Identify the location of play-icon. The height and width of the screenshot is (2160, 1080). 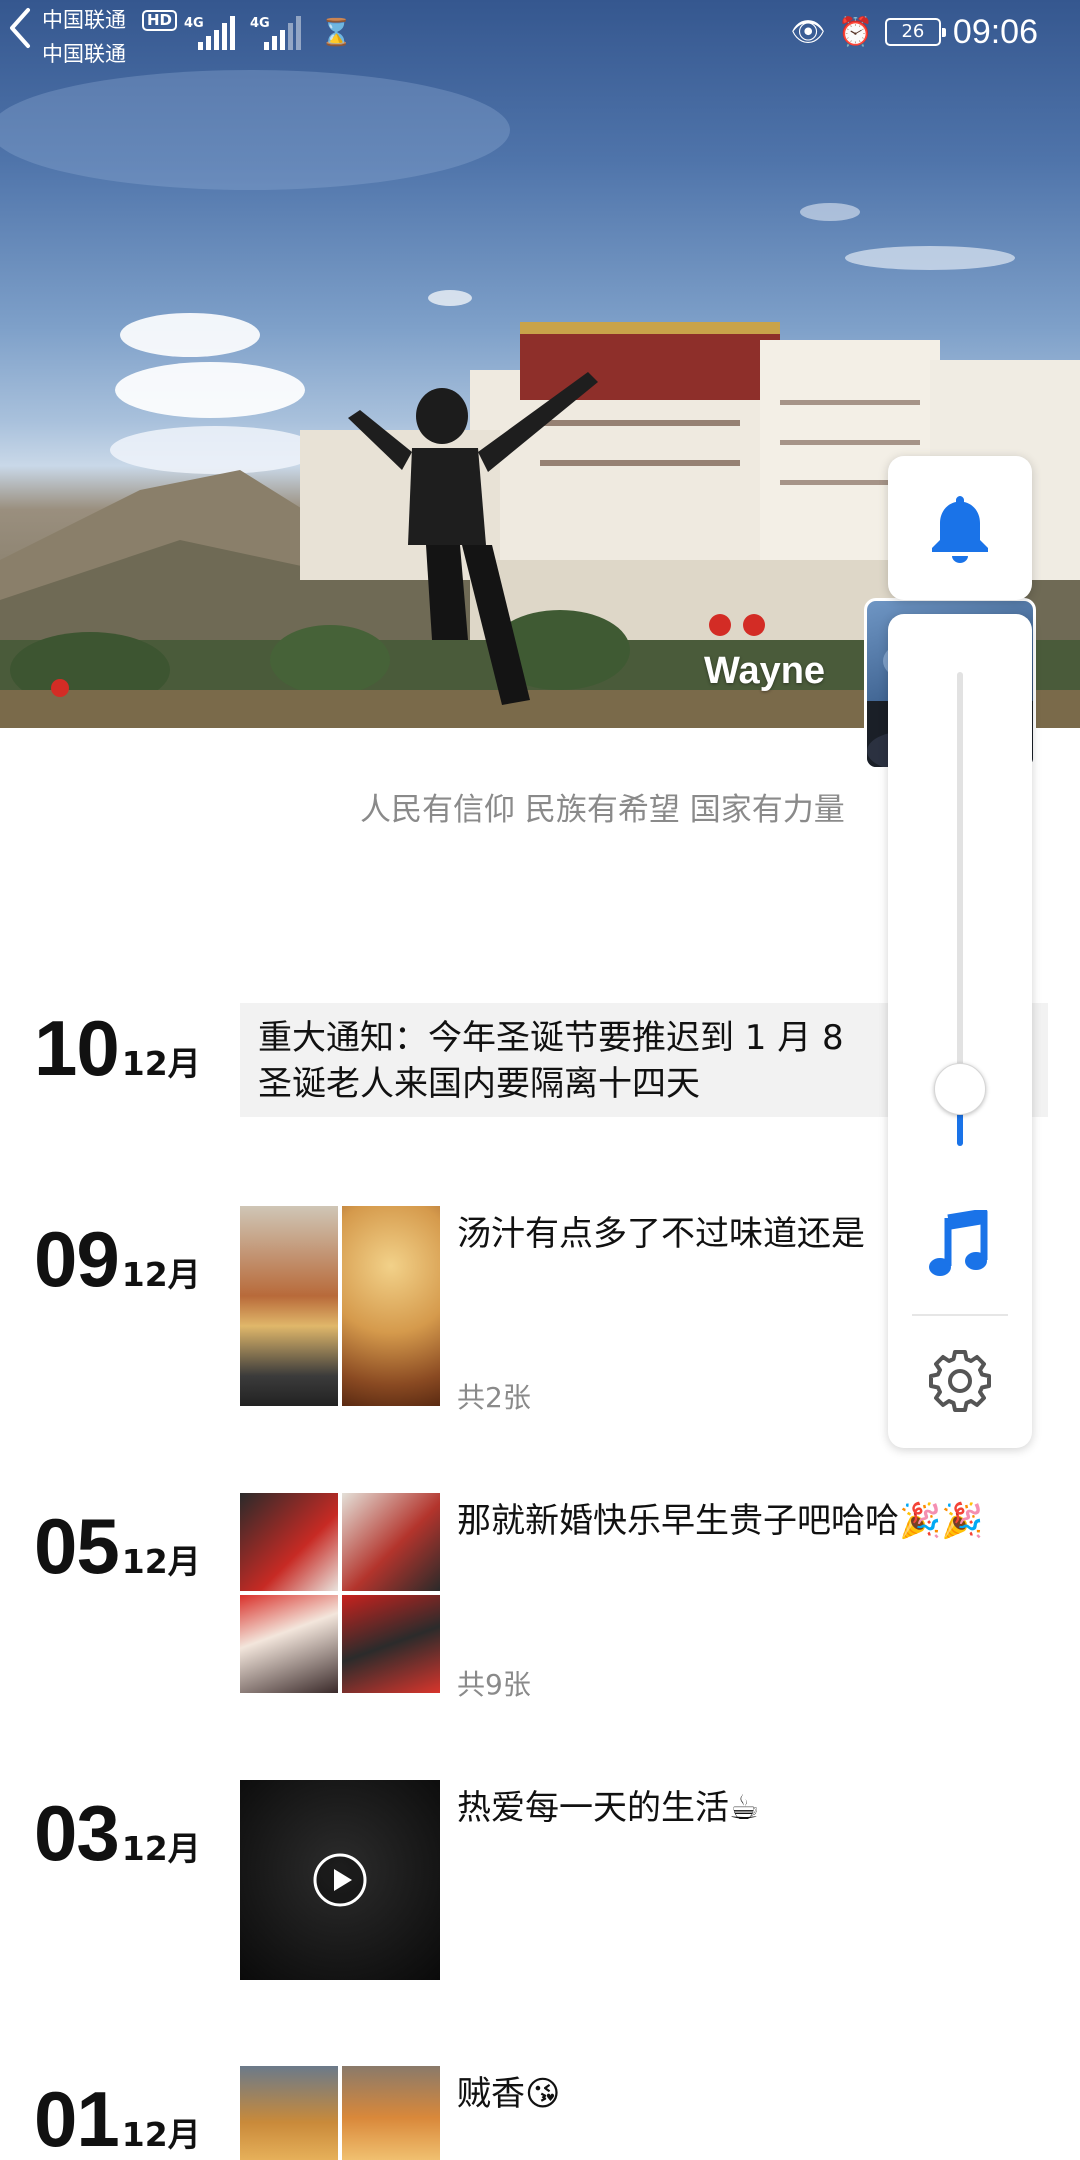
(340, 1880).